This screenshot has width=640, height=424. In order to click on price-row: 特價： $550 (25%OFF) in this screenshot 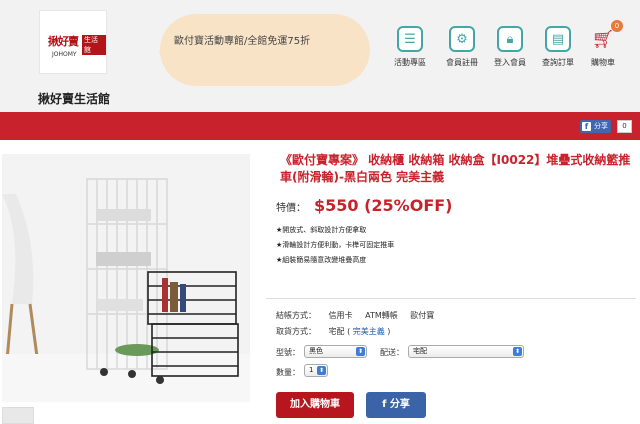, I will do `click(364, 205)`.